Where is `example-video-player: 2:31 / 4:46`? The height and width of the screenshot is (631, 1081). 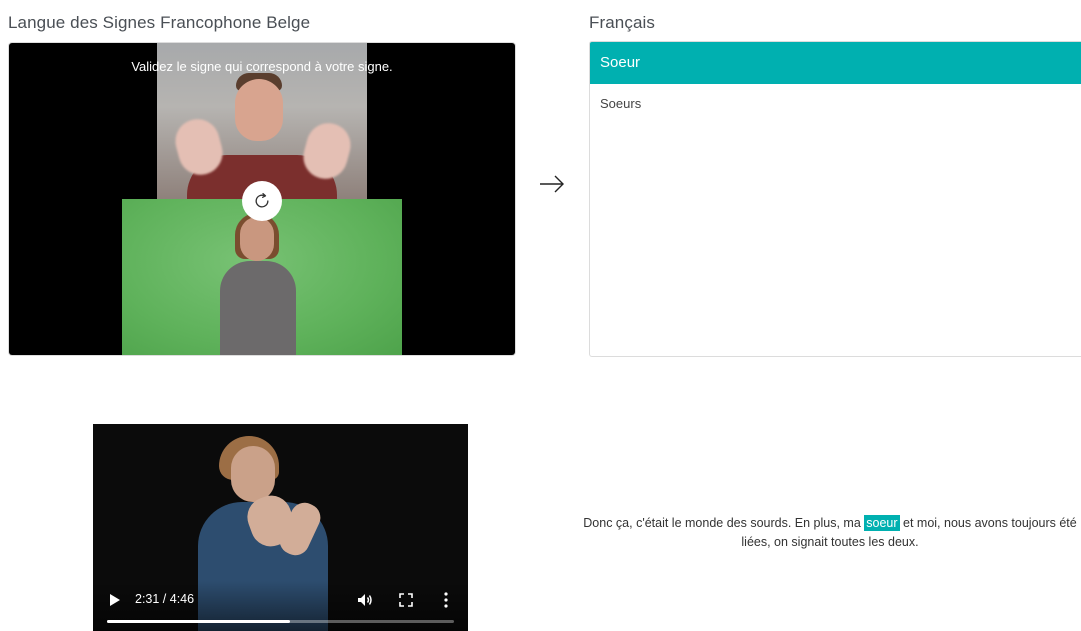
example-video-player: 2:31 / 4:46 is located at coordinates (280, 527).